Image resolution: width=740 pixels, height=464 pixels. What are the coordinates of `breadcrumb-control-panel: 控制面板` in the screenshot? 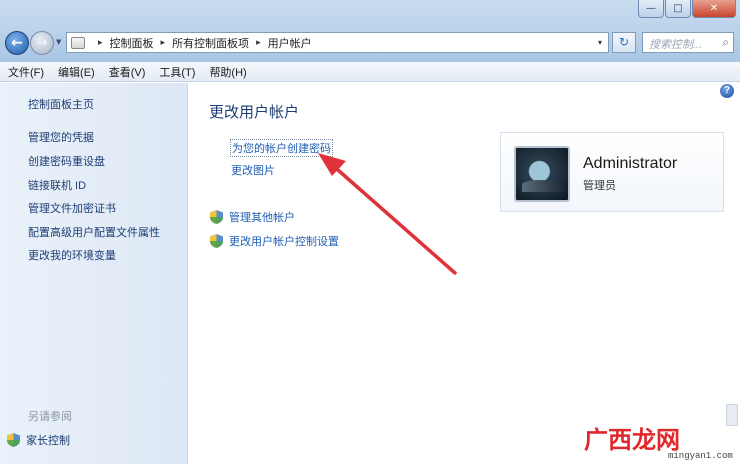 It's located at (132, 43).